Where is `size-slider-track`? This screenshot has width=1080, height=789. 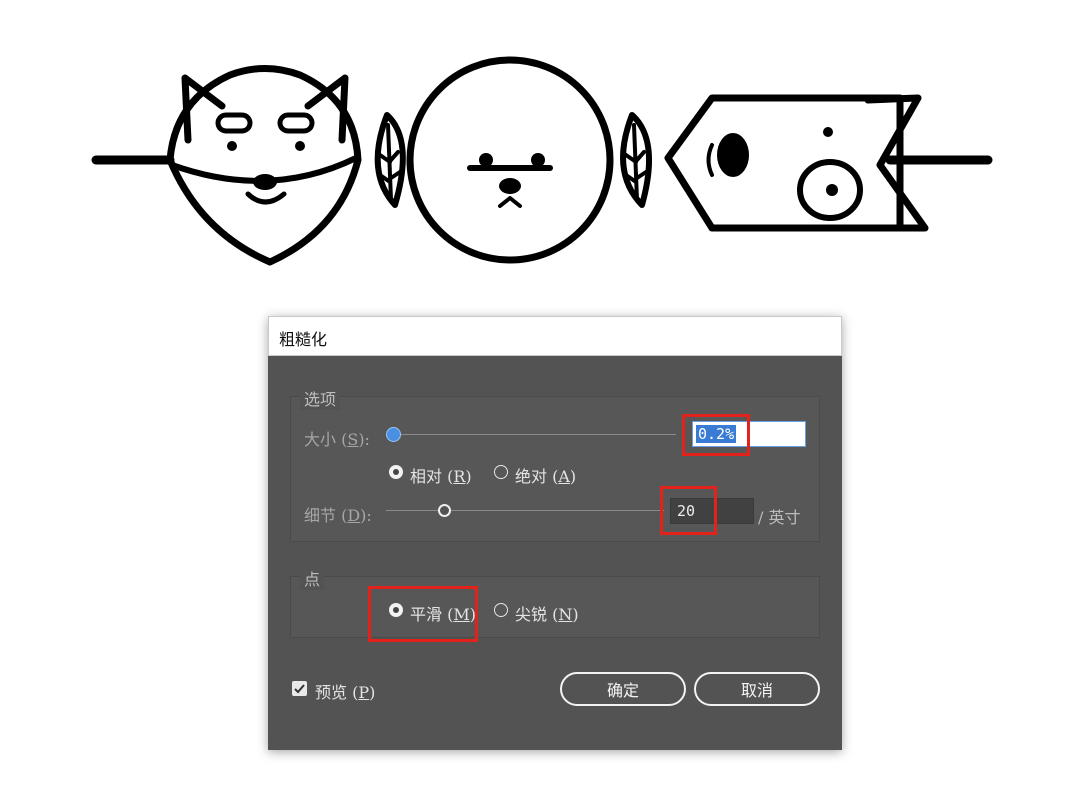 size-slider-track is located at coordinates (536, 434).